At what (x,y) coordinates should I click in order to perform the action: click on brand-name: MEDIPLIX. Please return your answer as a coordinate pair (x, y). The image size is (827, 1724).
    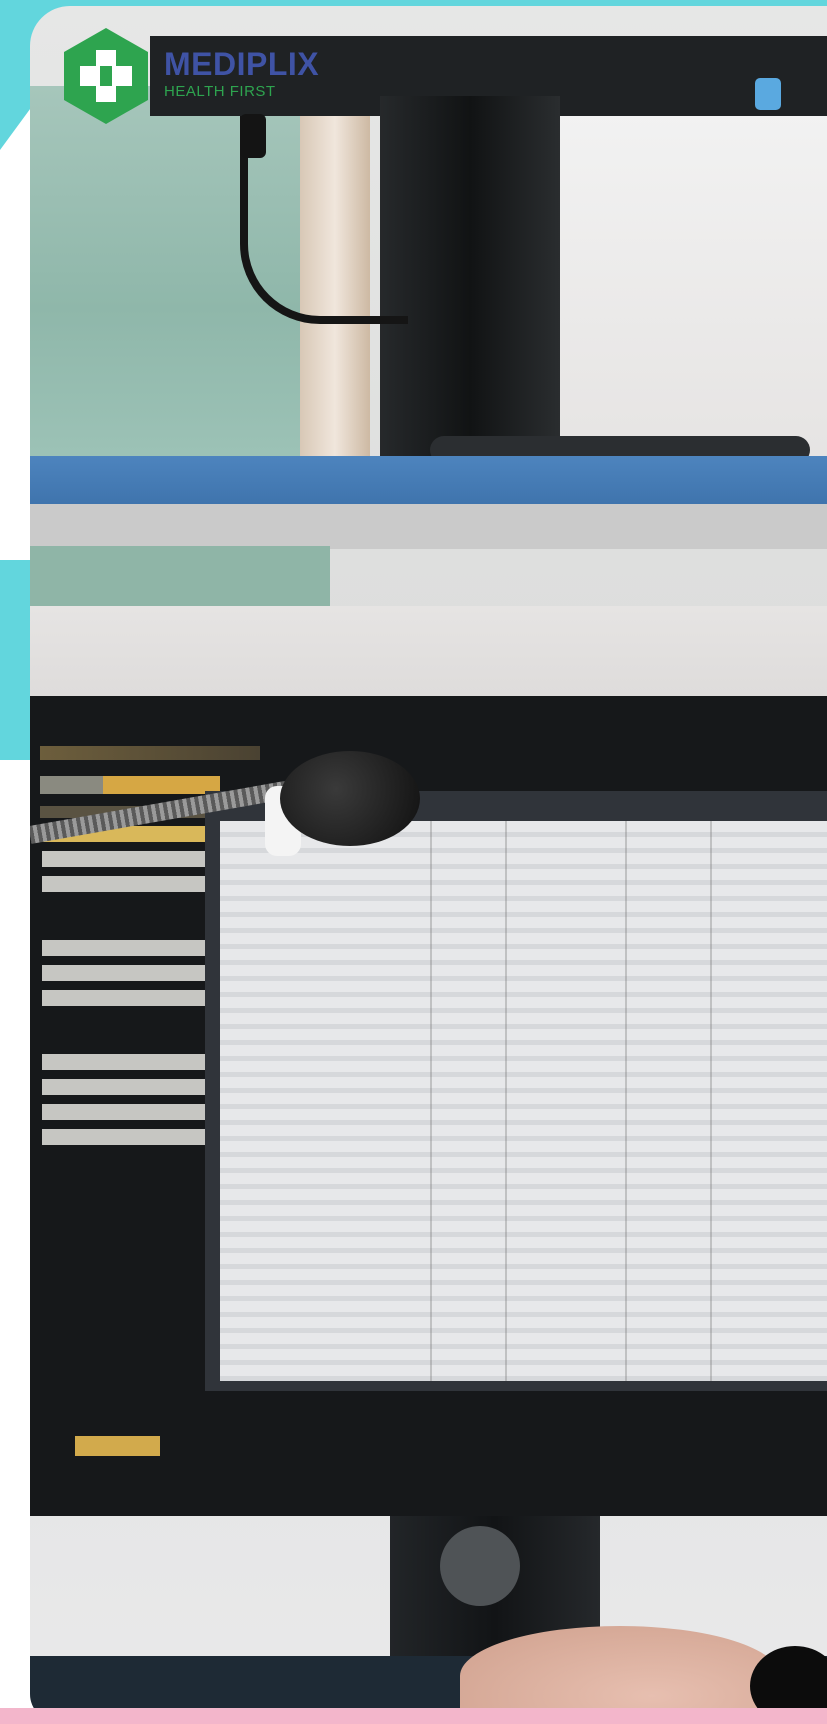
    Looking at the image, I should click on (242, 64).